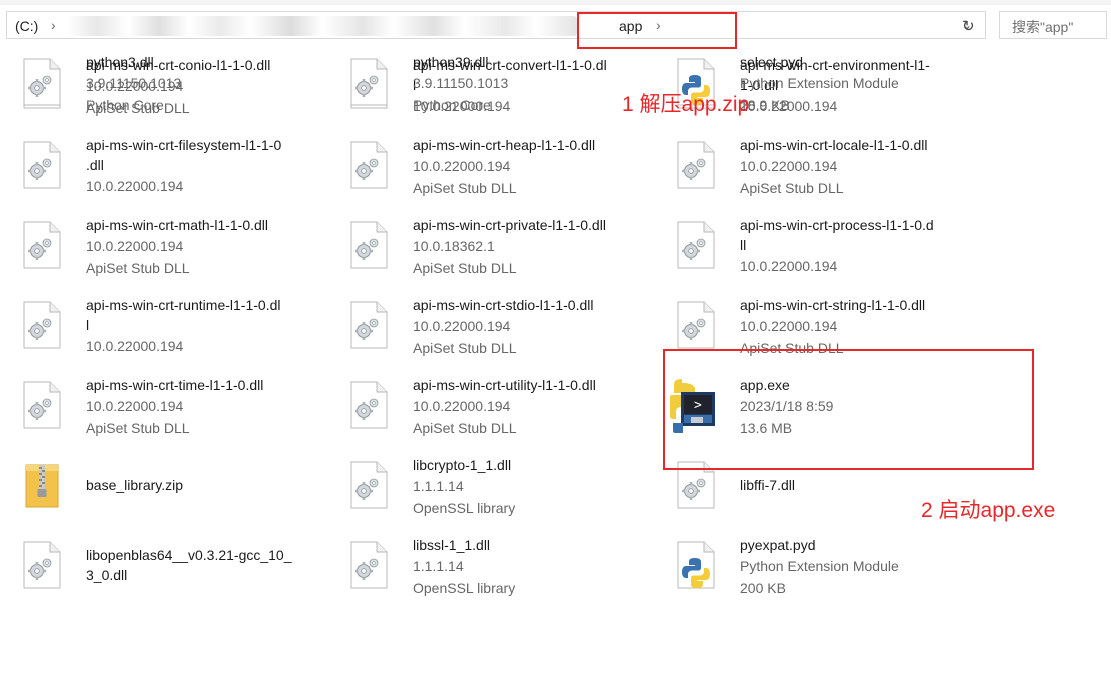  I want to click on file-info: pyexpat.pyd Python Extension Module 200 KB, so click(860, 567).